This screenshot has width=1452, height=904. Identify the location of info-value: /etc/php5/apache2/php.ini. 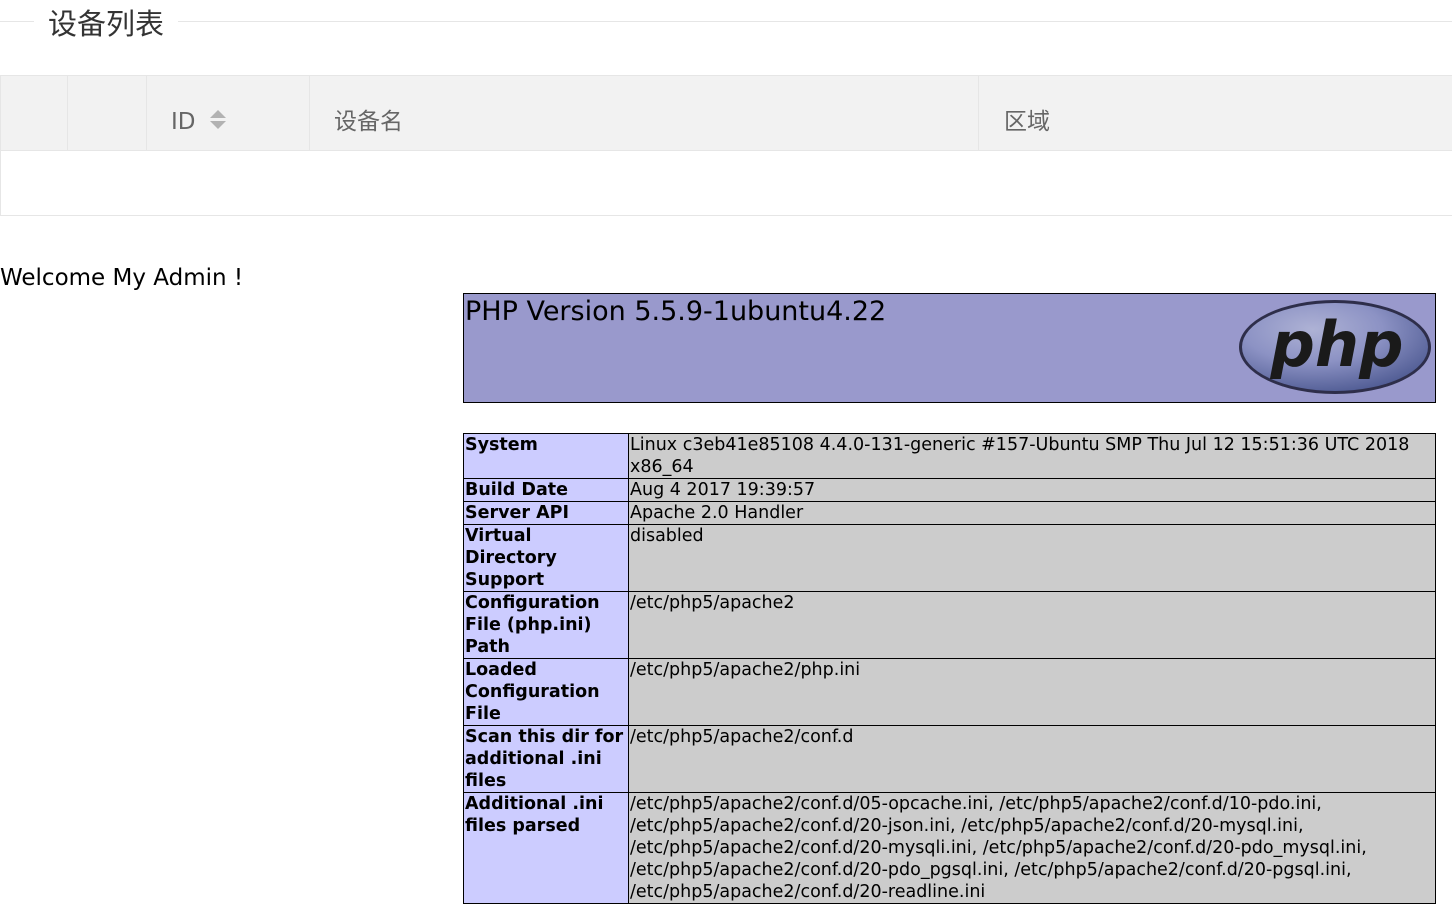
(1032, 692).